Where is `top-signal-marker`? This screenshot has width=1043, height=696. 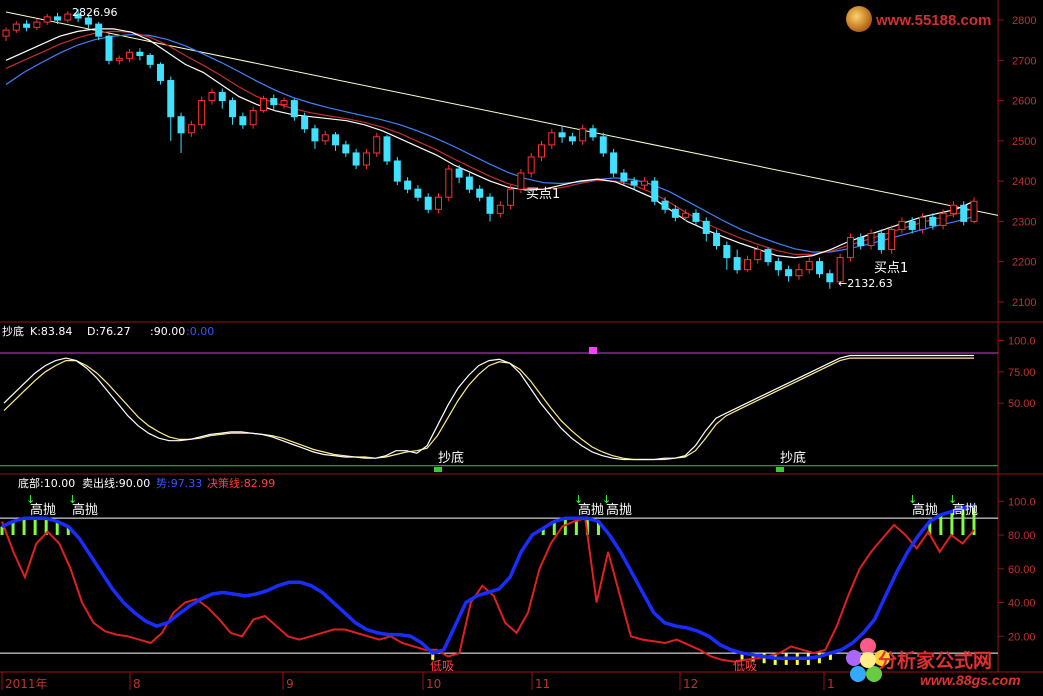
top-signal-marker is located at coordinates (593, 350).